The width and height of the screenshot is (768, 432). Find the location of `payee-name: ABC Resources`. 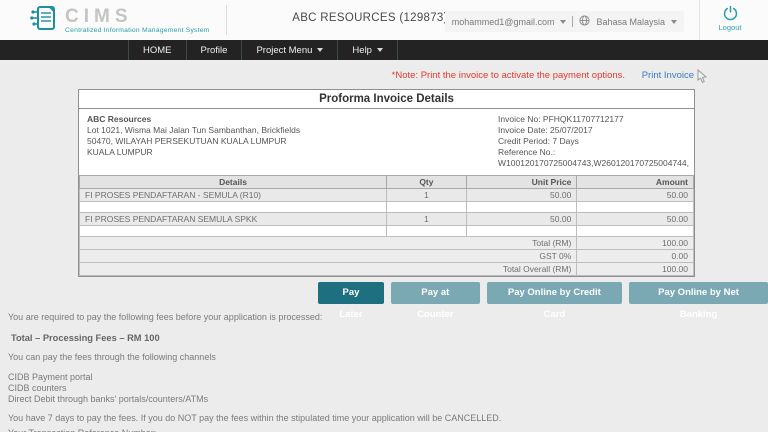

payee-name: ABC Resources is located at coordinates (119, 119).